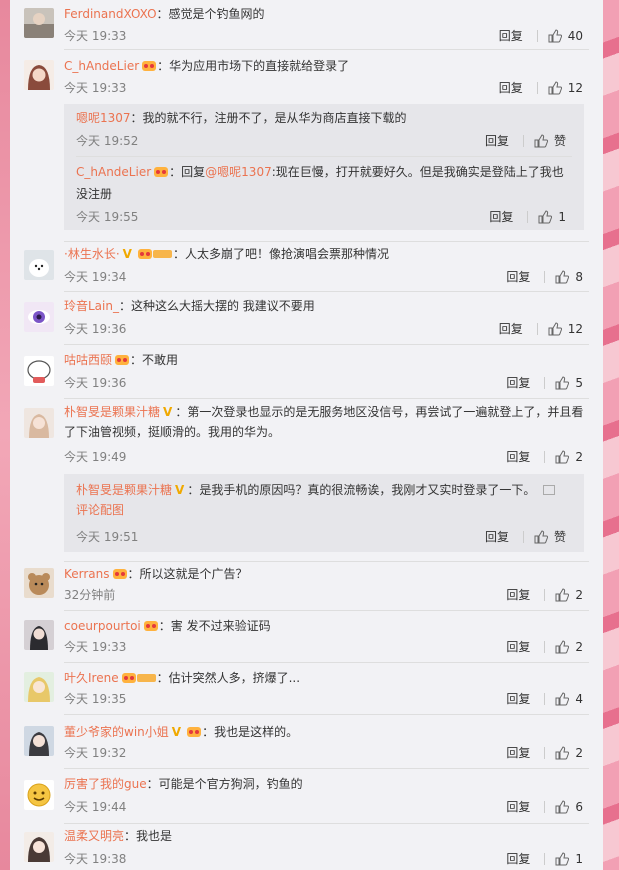 The width and height of the screenshot is (619, 870). Describe the element at coordinates (326, 753) in the screenshot. I see `comment-meta: 今天 19:32 回复 2` at that location.